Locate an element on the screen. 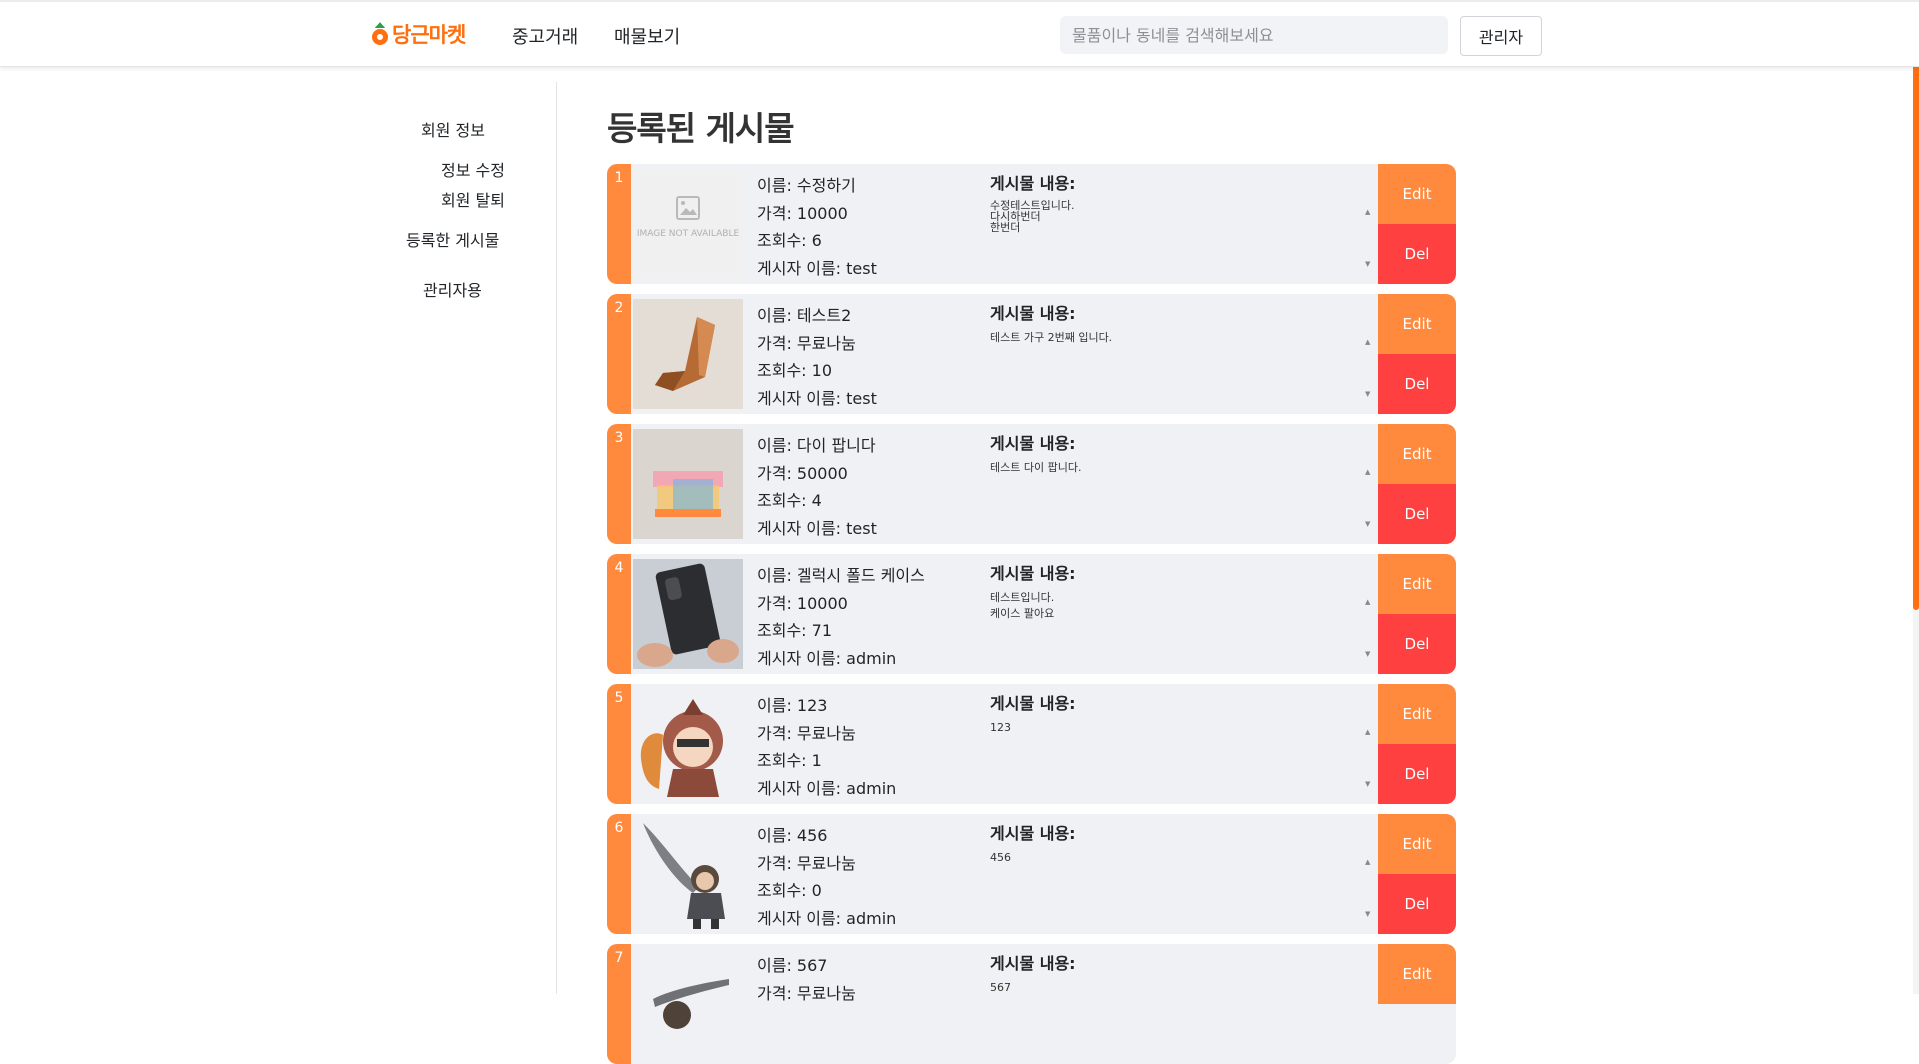  sidebar-edit-info: 정보 수정 is located at coordinates (473, 169).